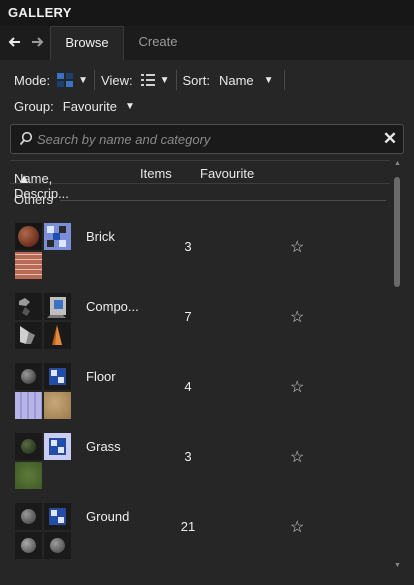 This screenshot has width=414, height=585. What do you see at coordinates (28, 236) in the screenshot?
I see `brick-material-thumbnail` at bounding box center [28, 236].